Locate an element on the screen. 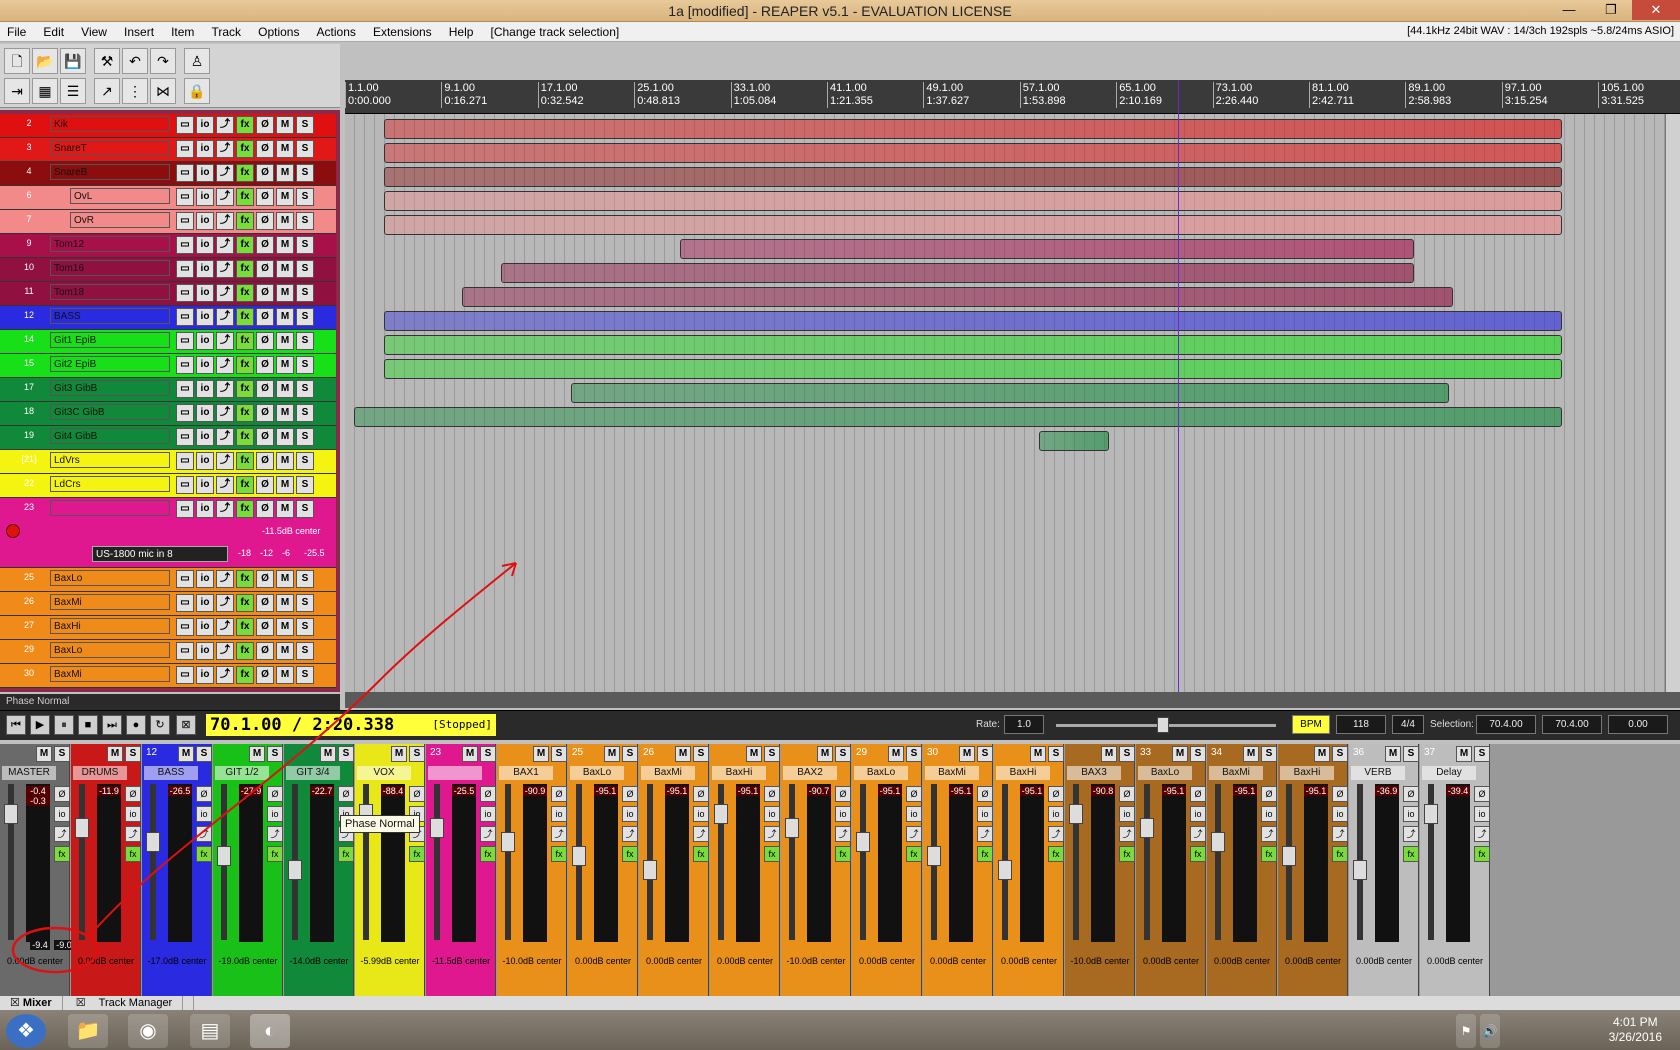 This screenshot has width=1680, height=1050. strip-io-button: io is located at coordinates (1411, 814).